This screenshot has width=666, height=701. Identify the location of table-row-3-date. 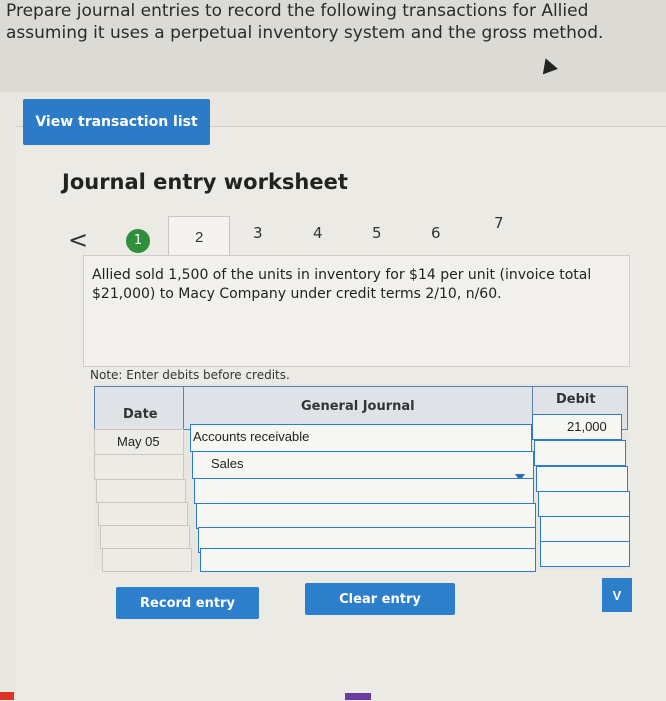
(141, 491).